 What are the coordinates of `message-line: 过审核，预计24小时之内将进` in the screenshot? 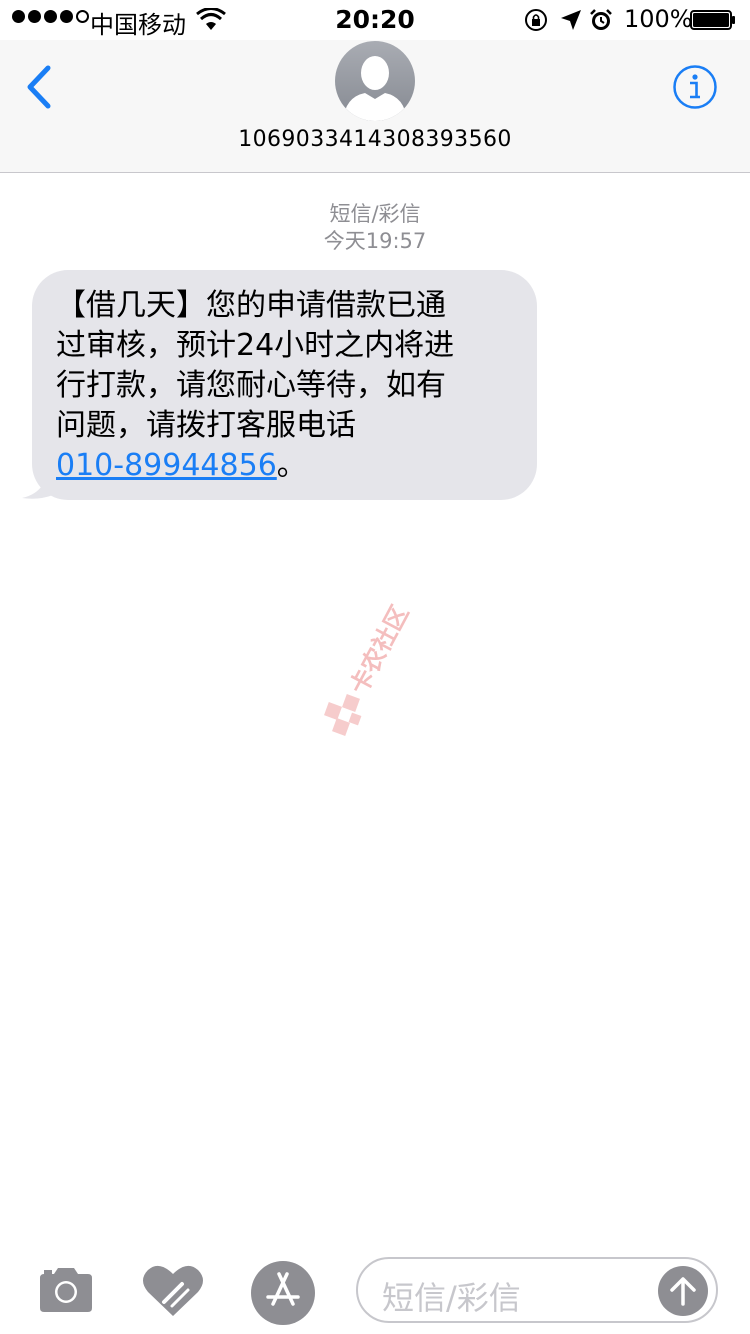 It's located at (255, 345).